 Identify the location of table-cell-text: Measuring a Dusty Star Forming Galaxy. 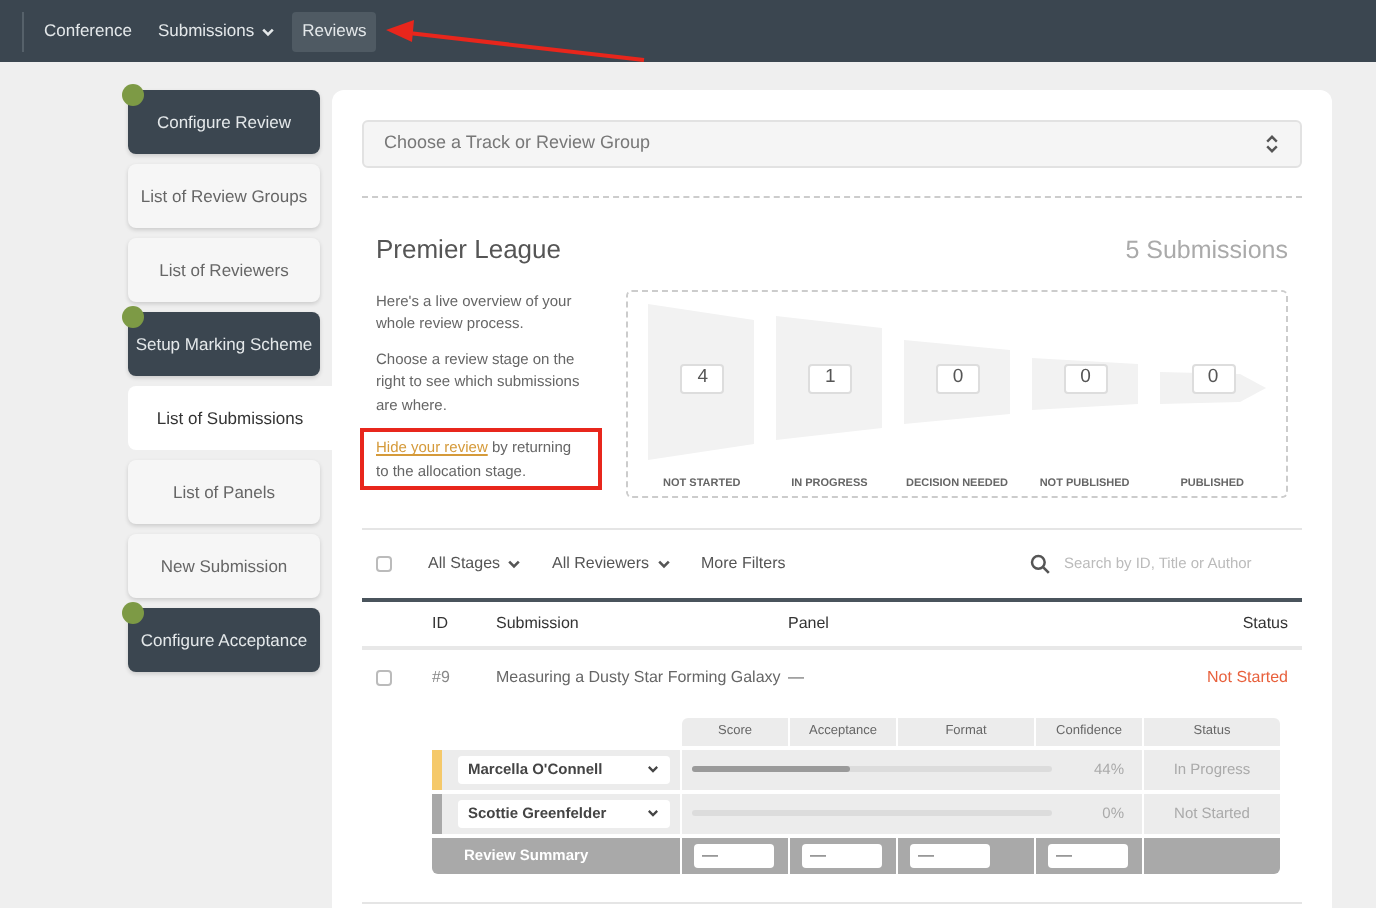
(639, 677).